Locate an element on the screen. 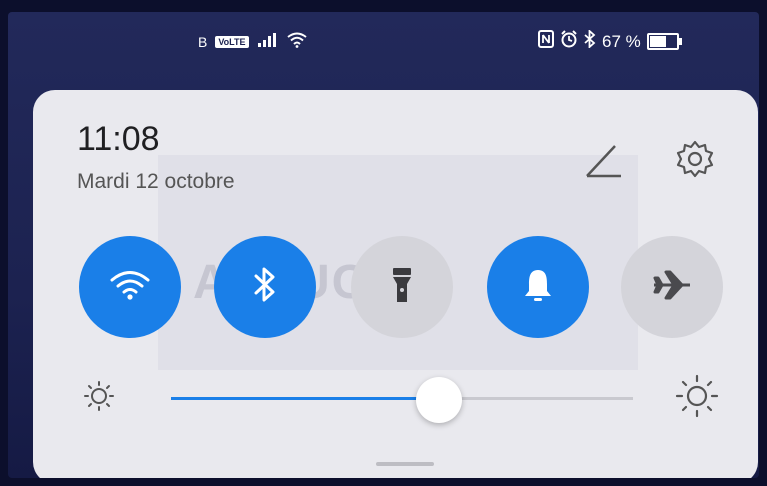 The height and width of the screenshot is (486, 767). battery-icon is located at coordinates (664, 41).